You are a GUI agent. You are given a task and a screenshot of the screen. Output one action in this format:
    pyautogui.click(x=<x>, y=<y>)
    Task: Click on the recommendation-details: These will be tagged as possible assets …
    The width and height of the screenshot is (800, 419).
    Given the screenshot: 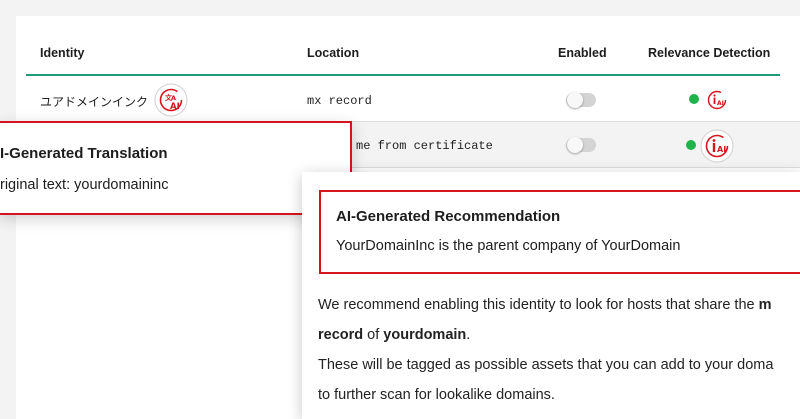 What is the action you would take?
    pyautogui.click(x=546, y=380)
    